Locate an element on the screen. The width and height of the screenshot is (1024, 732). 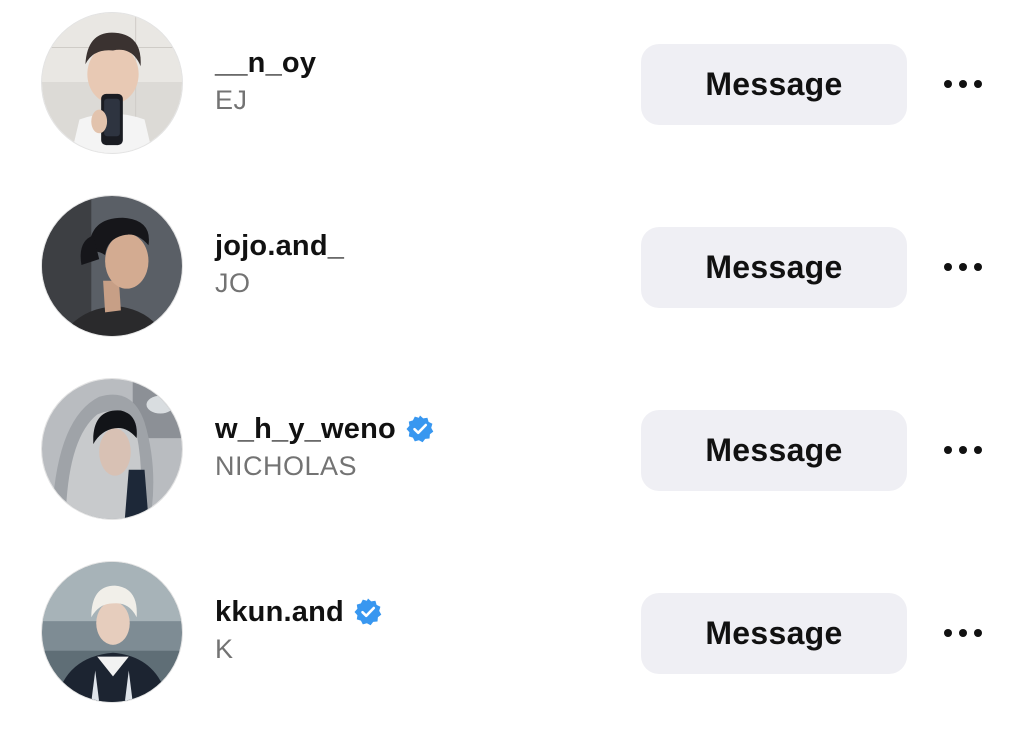
user-names: __n_oy EJ is located at coordinates (265, 79).